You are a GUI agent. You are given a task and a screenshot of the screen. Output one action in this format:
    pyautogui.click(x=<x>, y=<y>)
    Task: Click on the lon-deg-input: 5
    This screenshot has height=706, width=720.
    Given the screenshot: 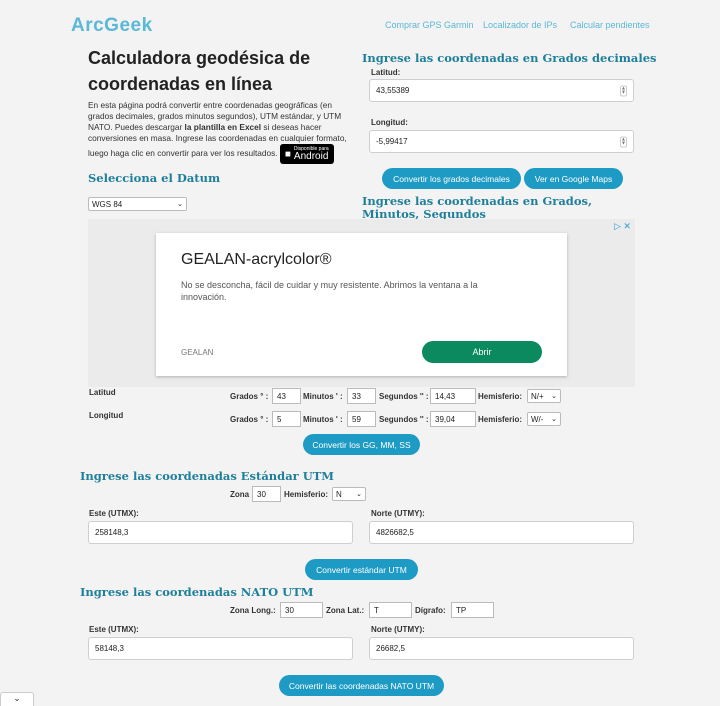 What is the action you would take?
    pyautogui.click(x=286, y=419)
    